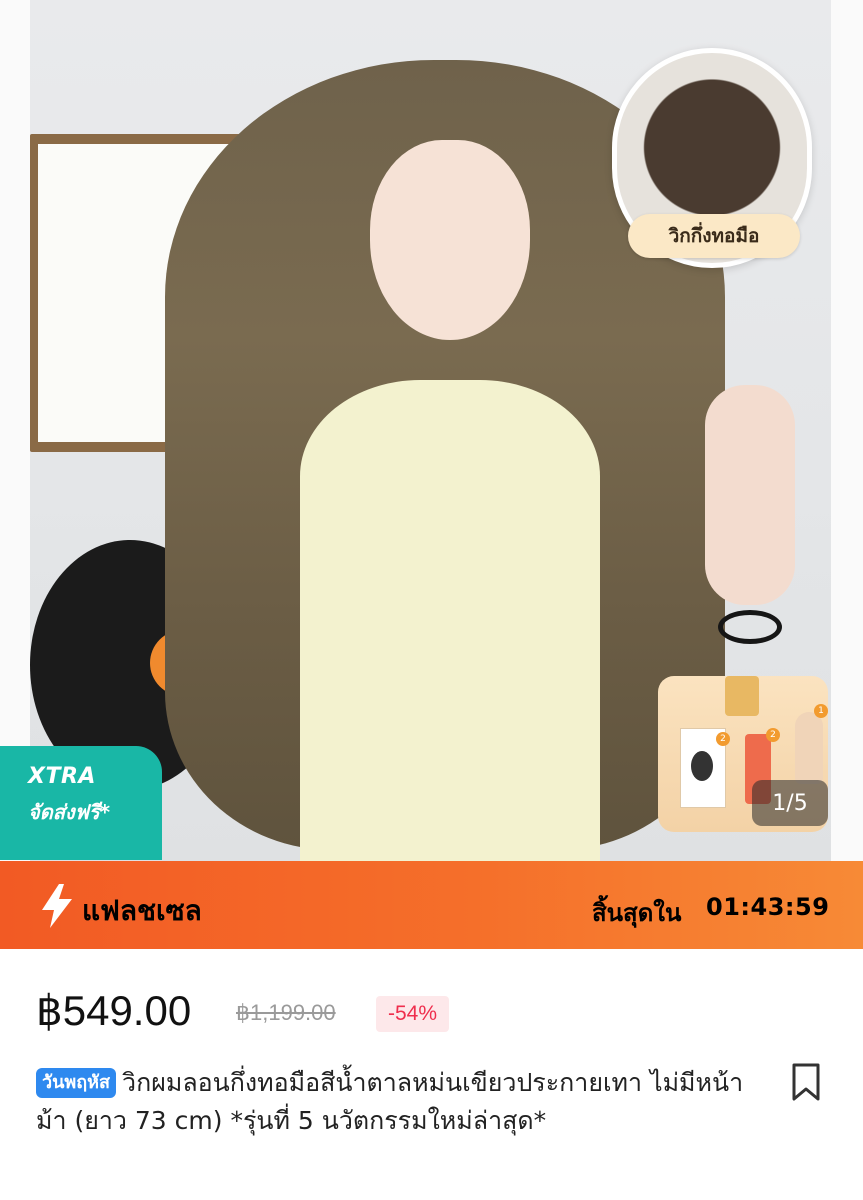 This screenshot has width=863, height=1200. I want to click on xtra-free-shipping-badge: XTRA จัดส่งฟรี*, so click(81, 803).